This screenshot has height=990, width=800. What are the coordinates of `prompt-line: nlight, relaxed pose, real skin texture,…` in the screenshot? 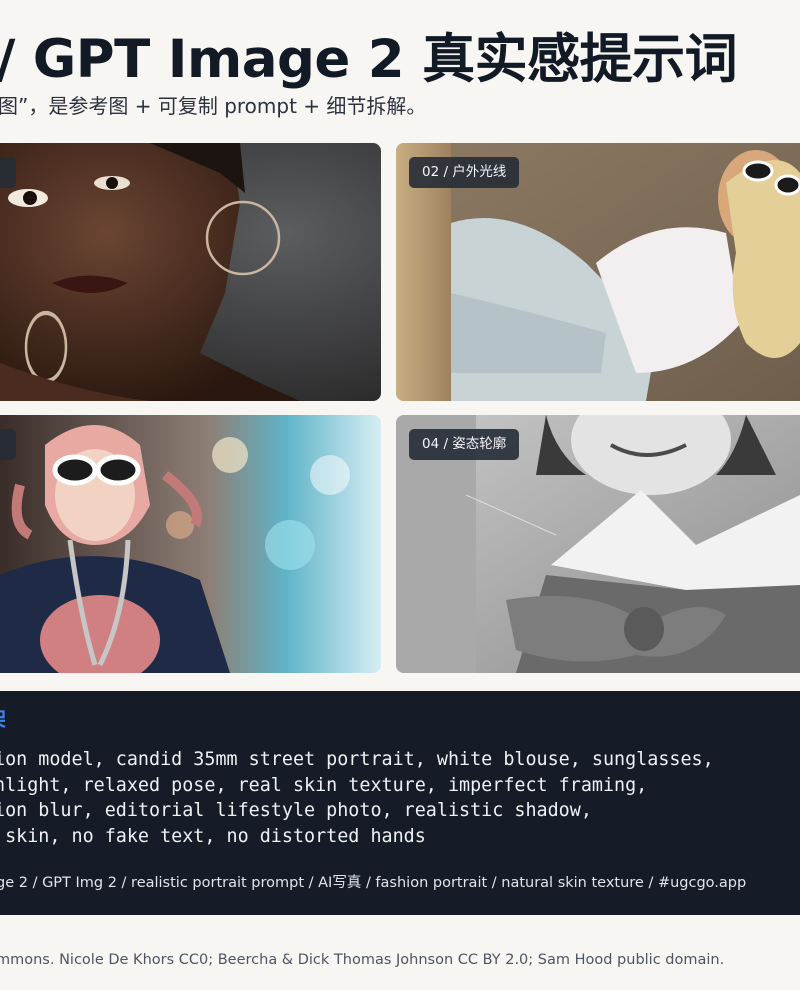 It's located at (324, 785).